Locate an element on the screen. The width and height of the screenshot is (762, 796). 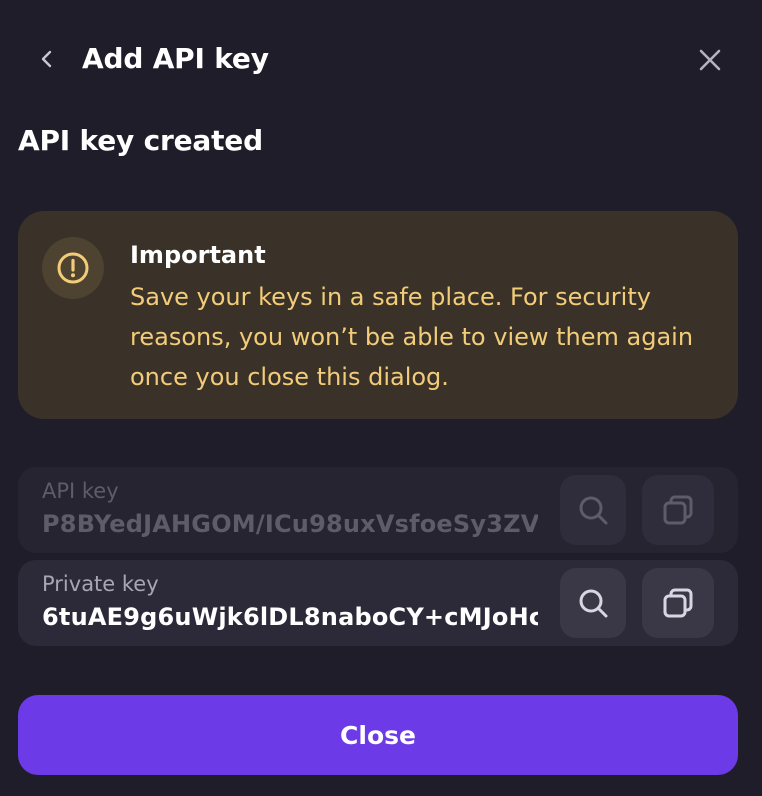
private-key-value: 6tuAE9g6uWjk6lDL8naboCY+cMJoHc is located at coordinates (290, 617).